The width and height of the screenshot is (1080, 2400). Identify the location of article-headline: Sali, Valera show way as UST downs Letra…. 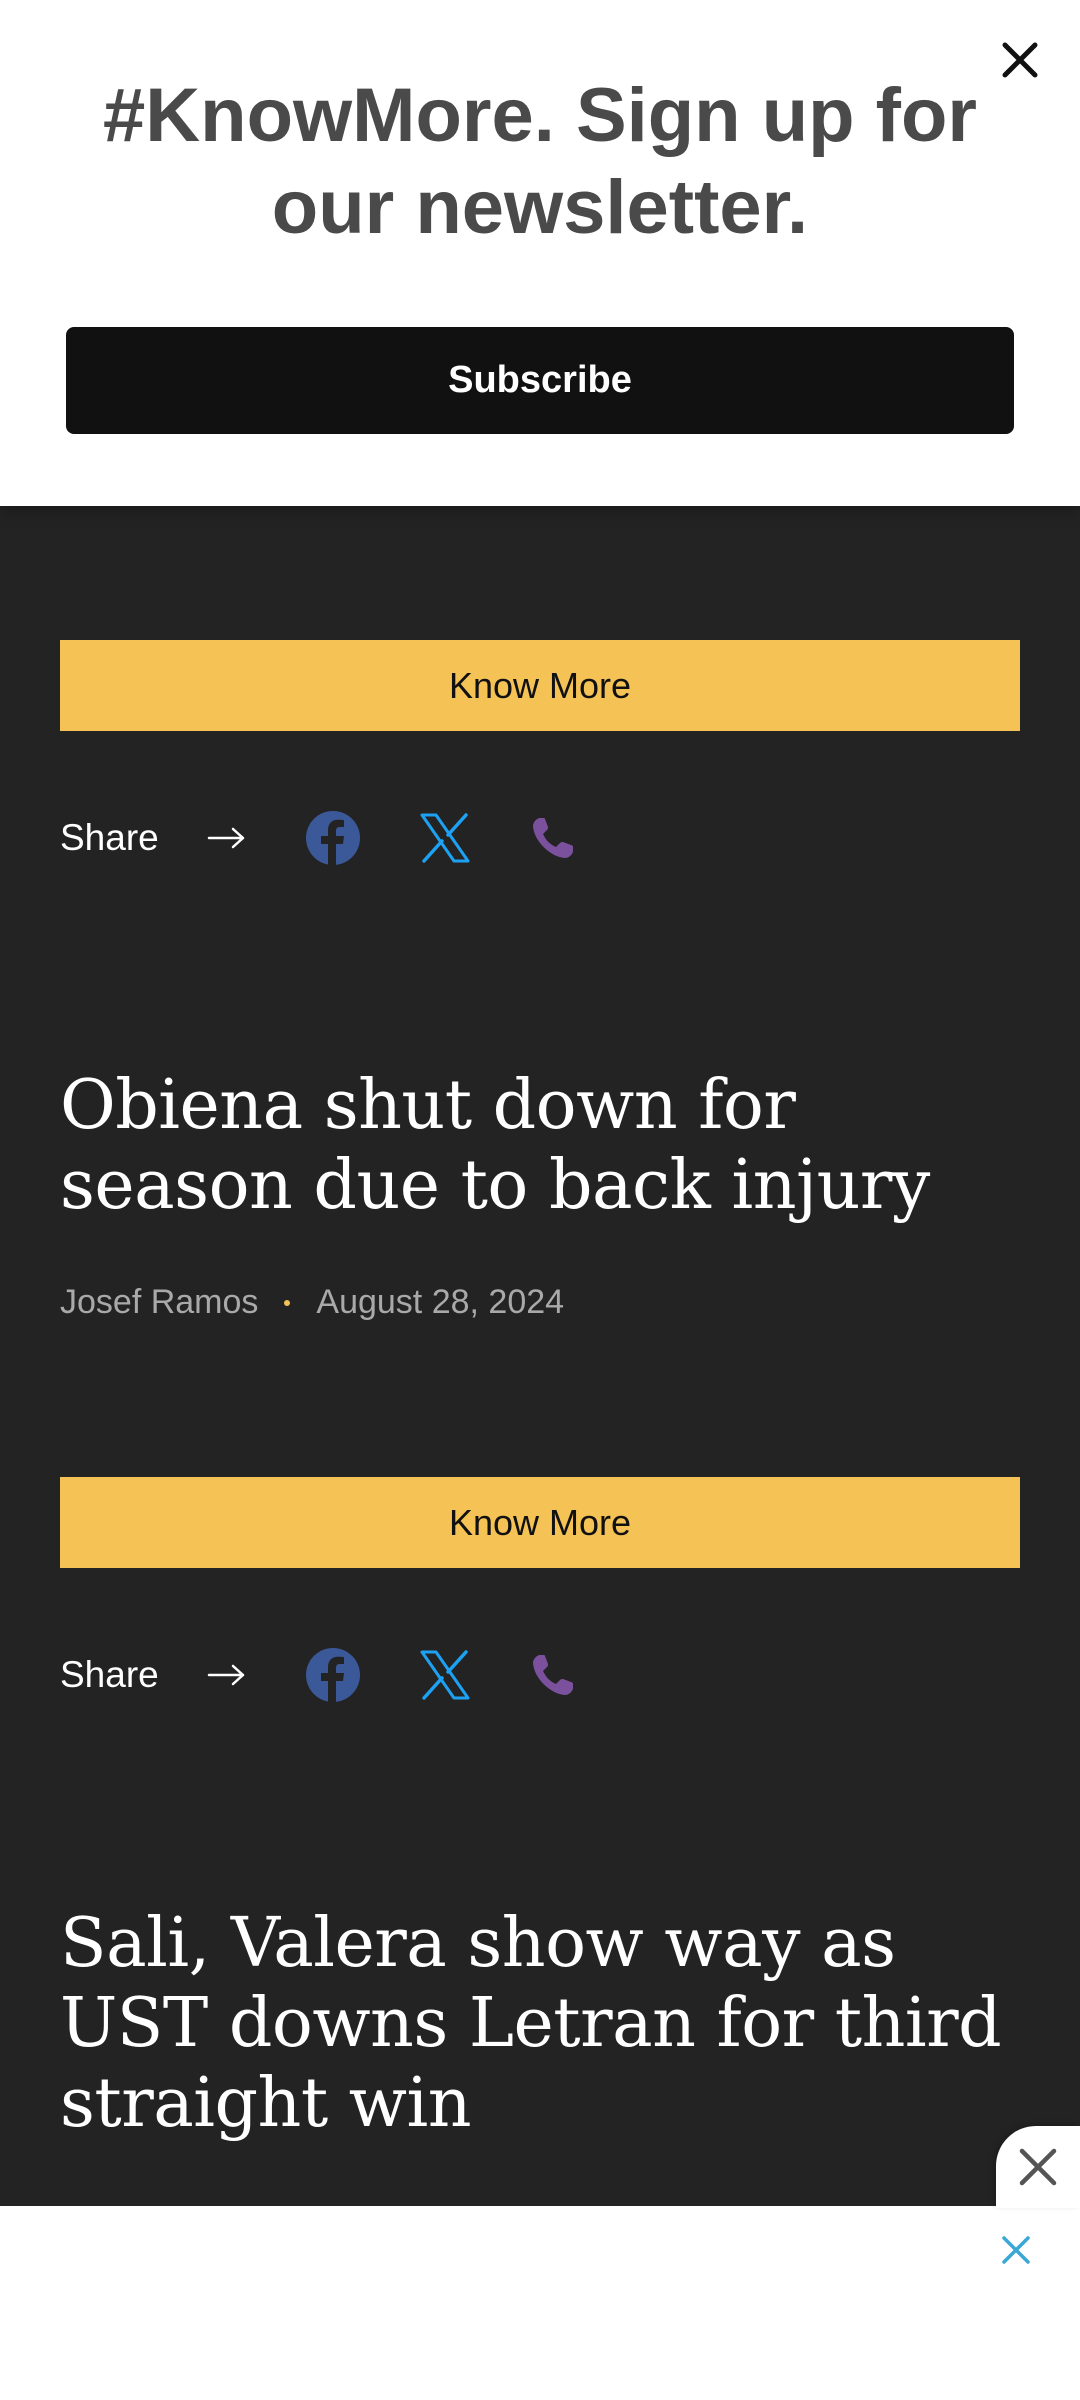
(540, 2024).